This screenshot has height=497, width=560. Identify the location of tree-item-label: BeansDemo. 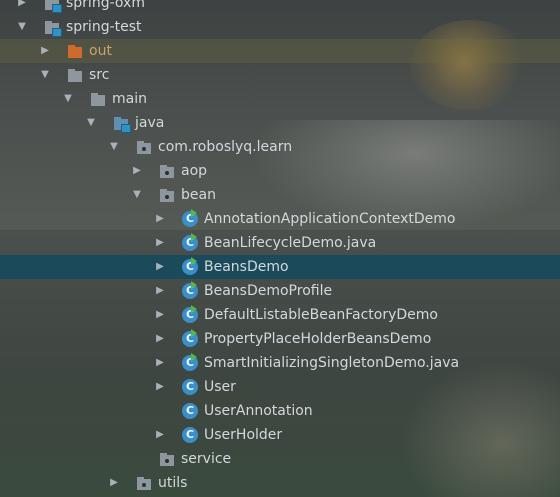
(246, 267).